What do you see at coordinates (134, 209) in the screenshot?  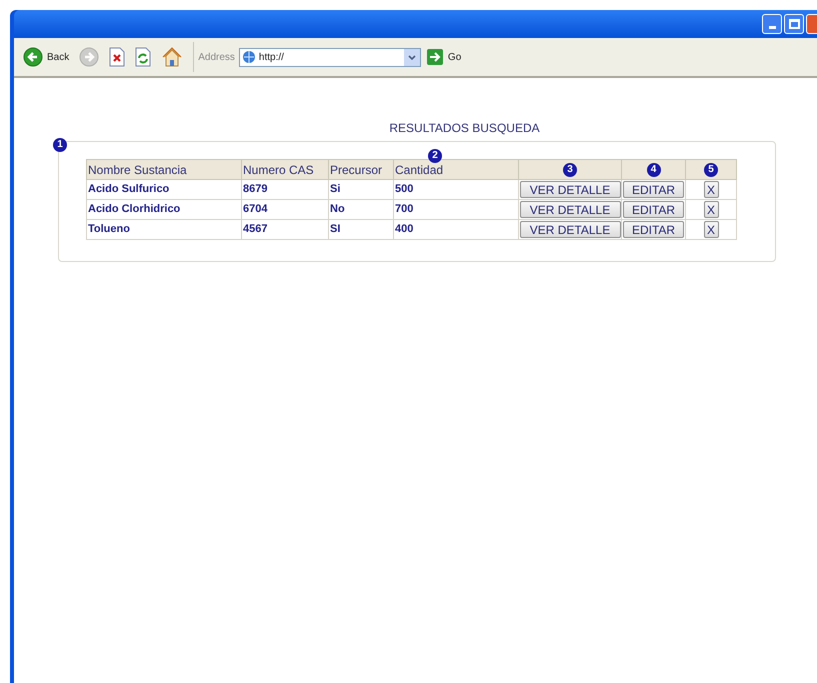 I see `table-cell: Acido Clorhidrico` at bounding box center [134, 209].